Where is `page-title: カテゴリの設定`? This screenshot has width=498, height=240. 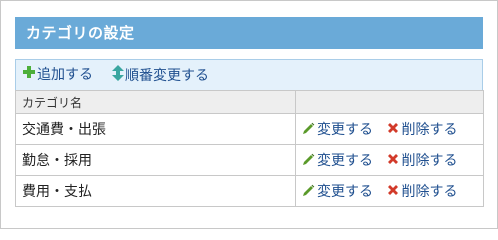
page-title: カテゴリの設定 is located at coordinates (80, 33).